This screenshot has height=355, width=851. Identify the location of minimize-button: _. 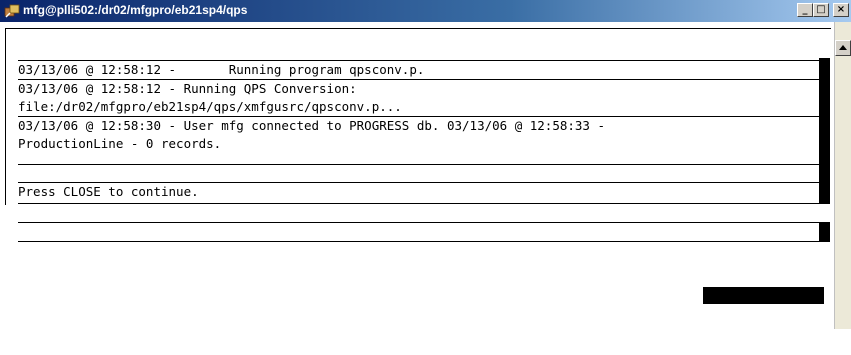
(805, 10).